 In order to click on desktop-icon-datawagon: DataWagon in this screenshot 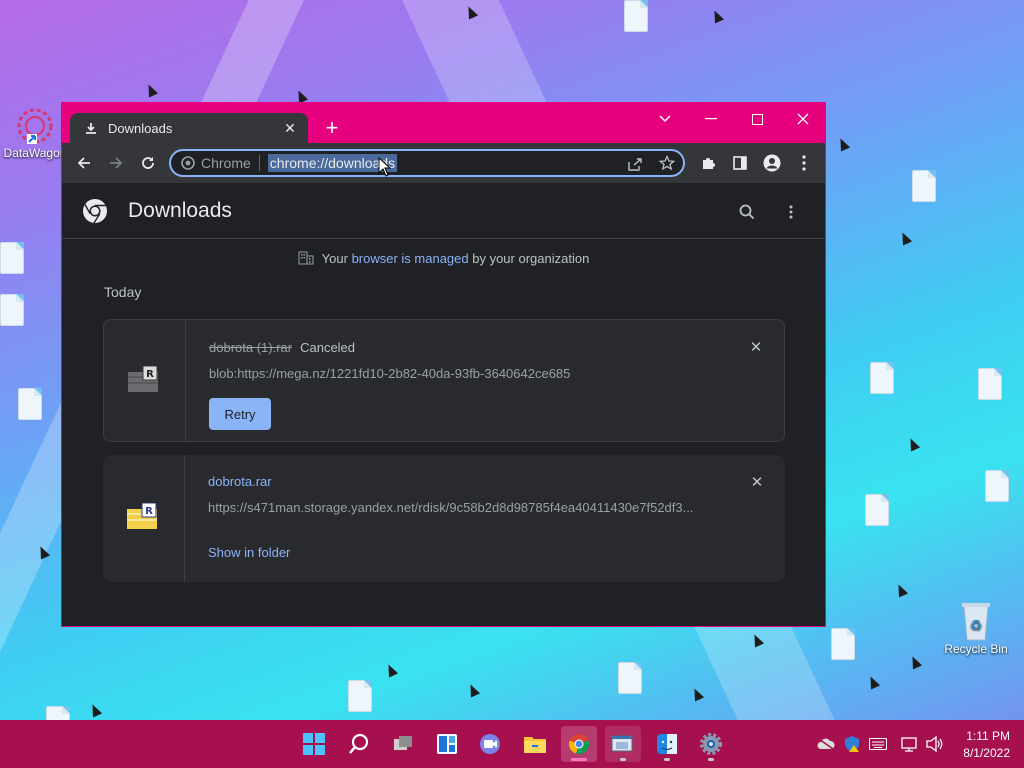, I will do `click(35, 132)`.